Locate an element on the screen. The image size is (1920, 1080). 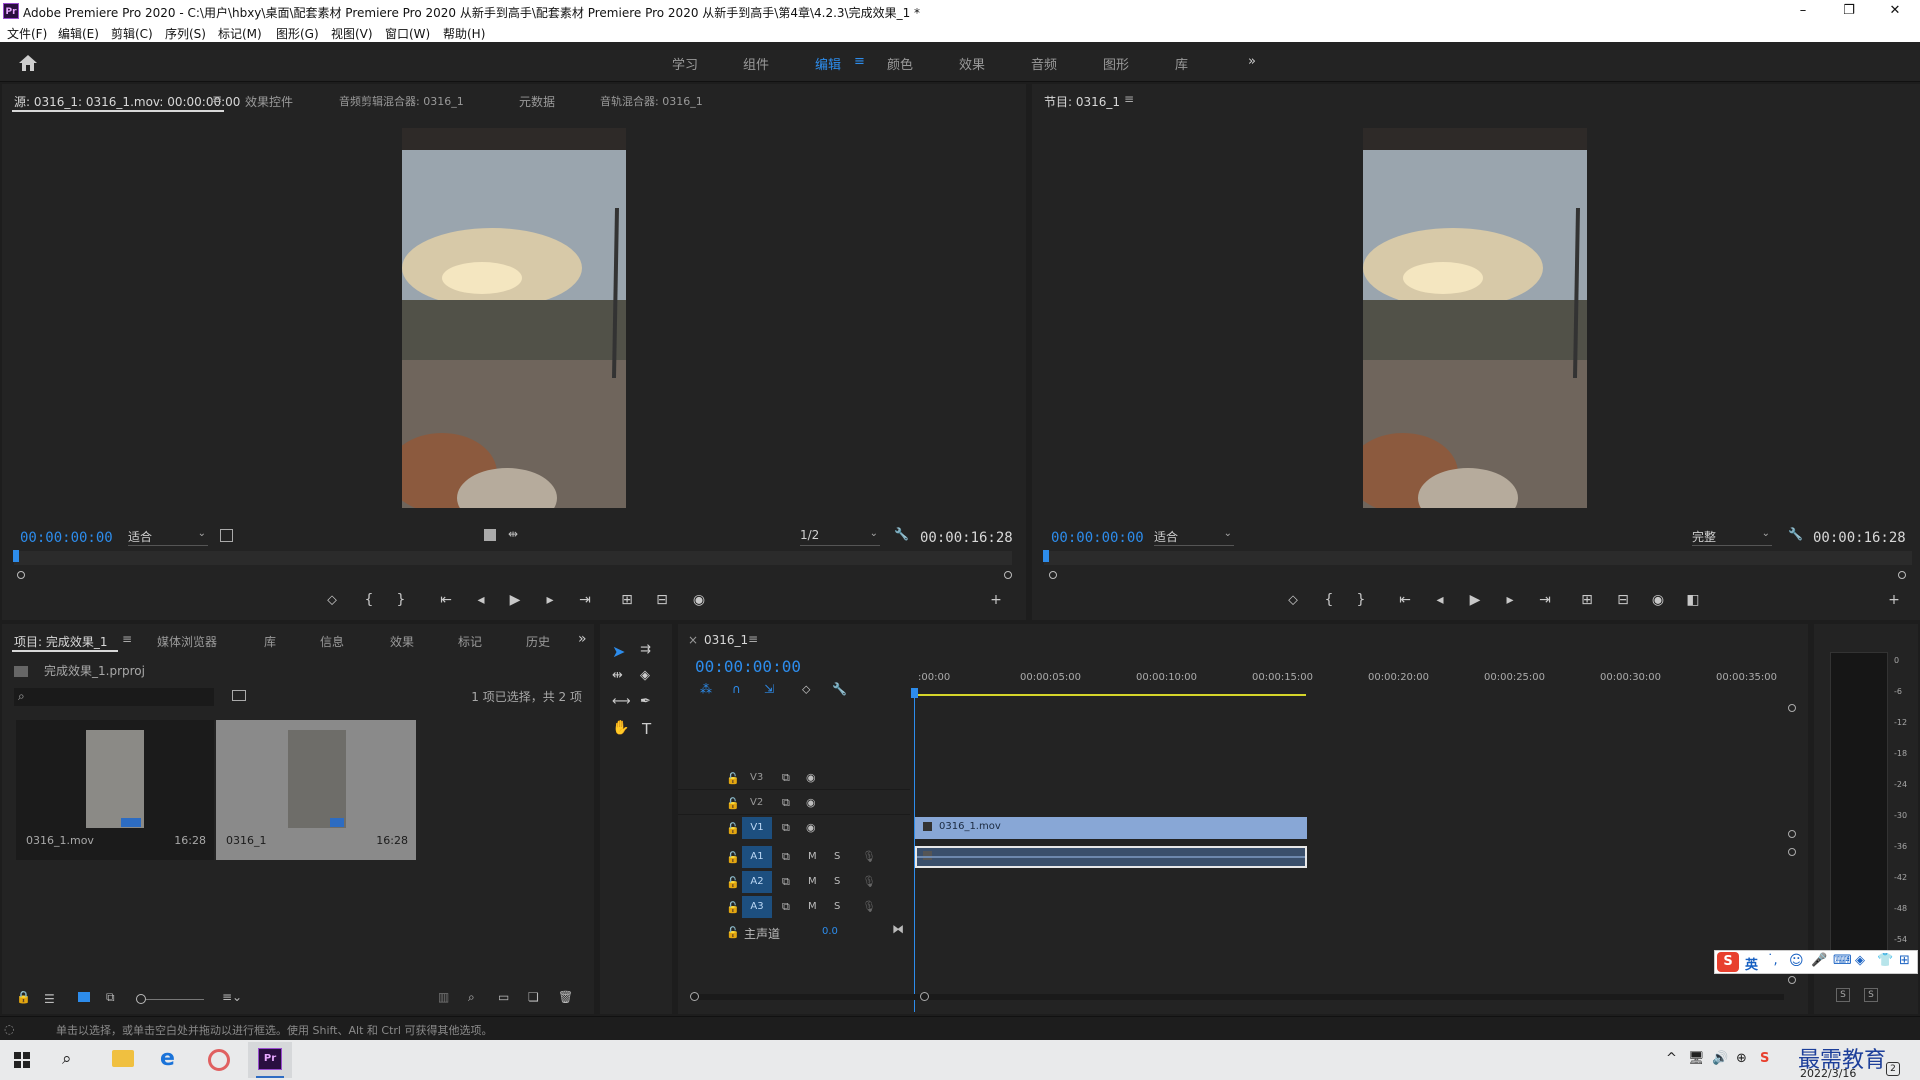
project-search-input is located at coordinates (114, 697).